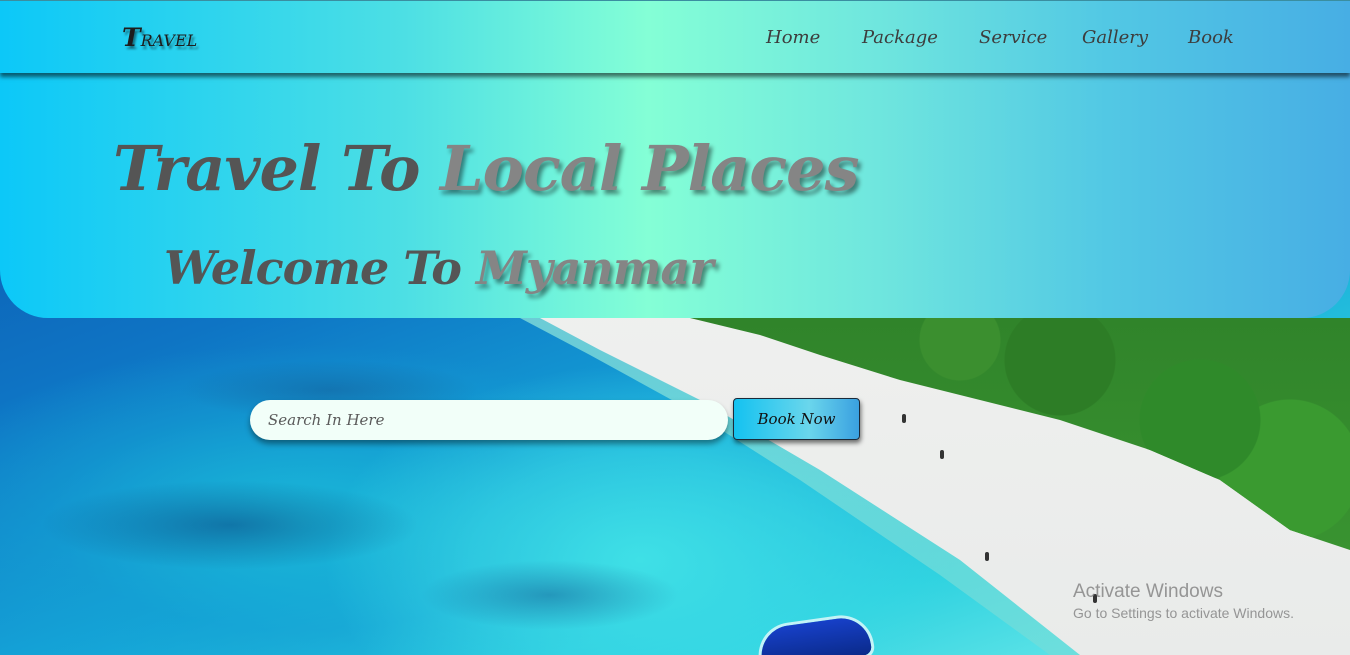  What do you see at coordinates (1115, 37) in the screenshot?
I see `nav-gallery-link: Gallery` at bounding box center [1115, 37].